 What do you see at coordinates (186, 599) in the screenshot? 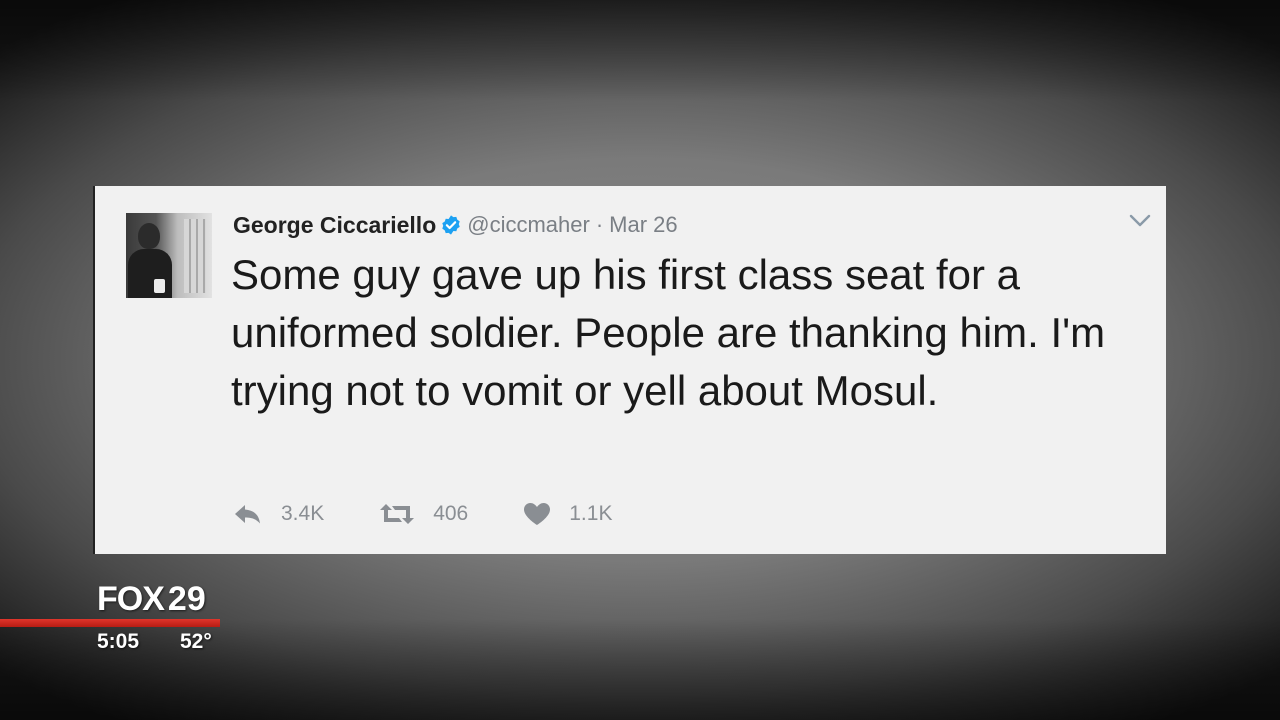
I see `station-number: 29` at bounding box center [186, 599].